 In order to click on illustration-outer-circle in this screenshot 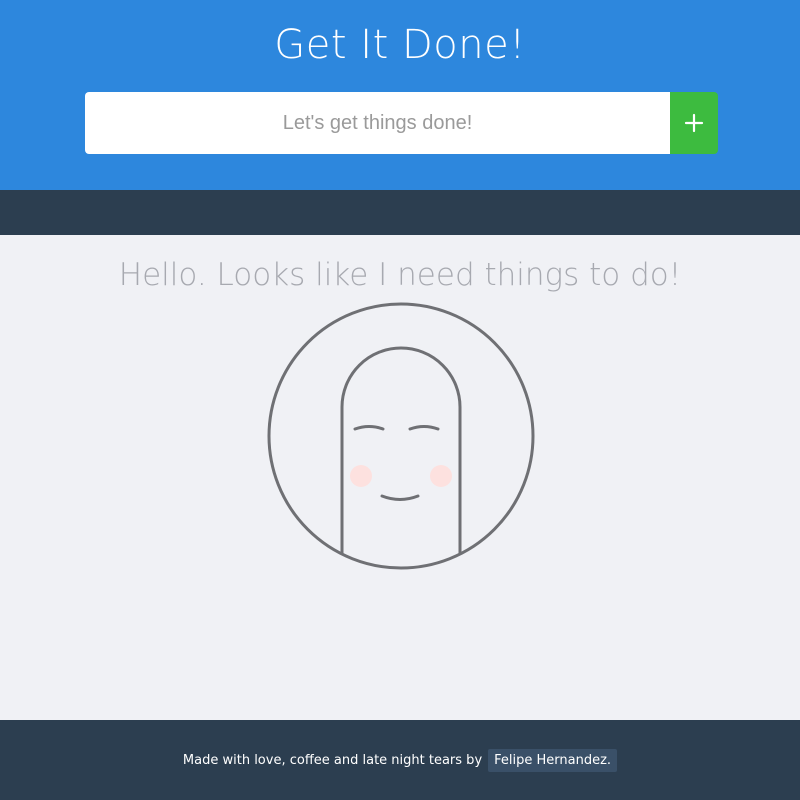, I will do `click(401, 436)`.